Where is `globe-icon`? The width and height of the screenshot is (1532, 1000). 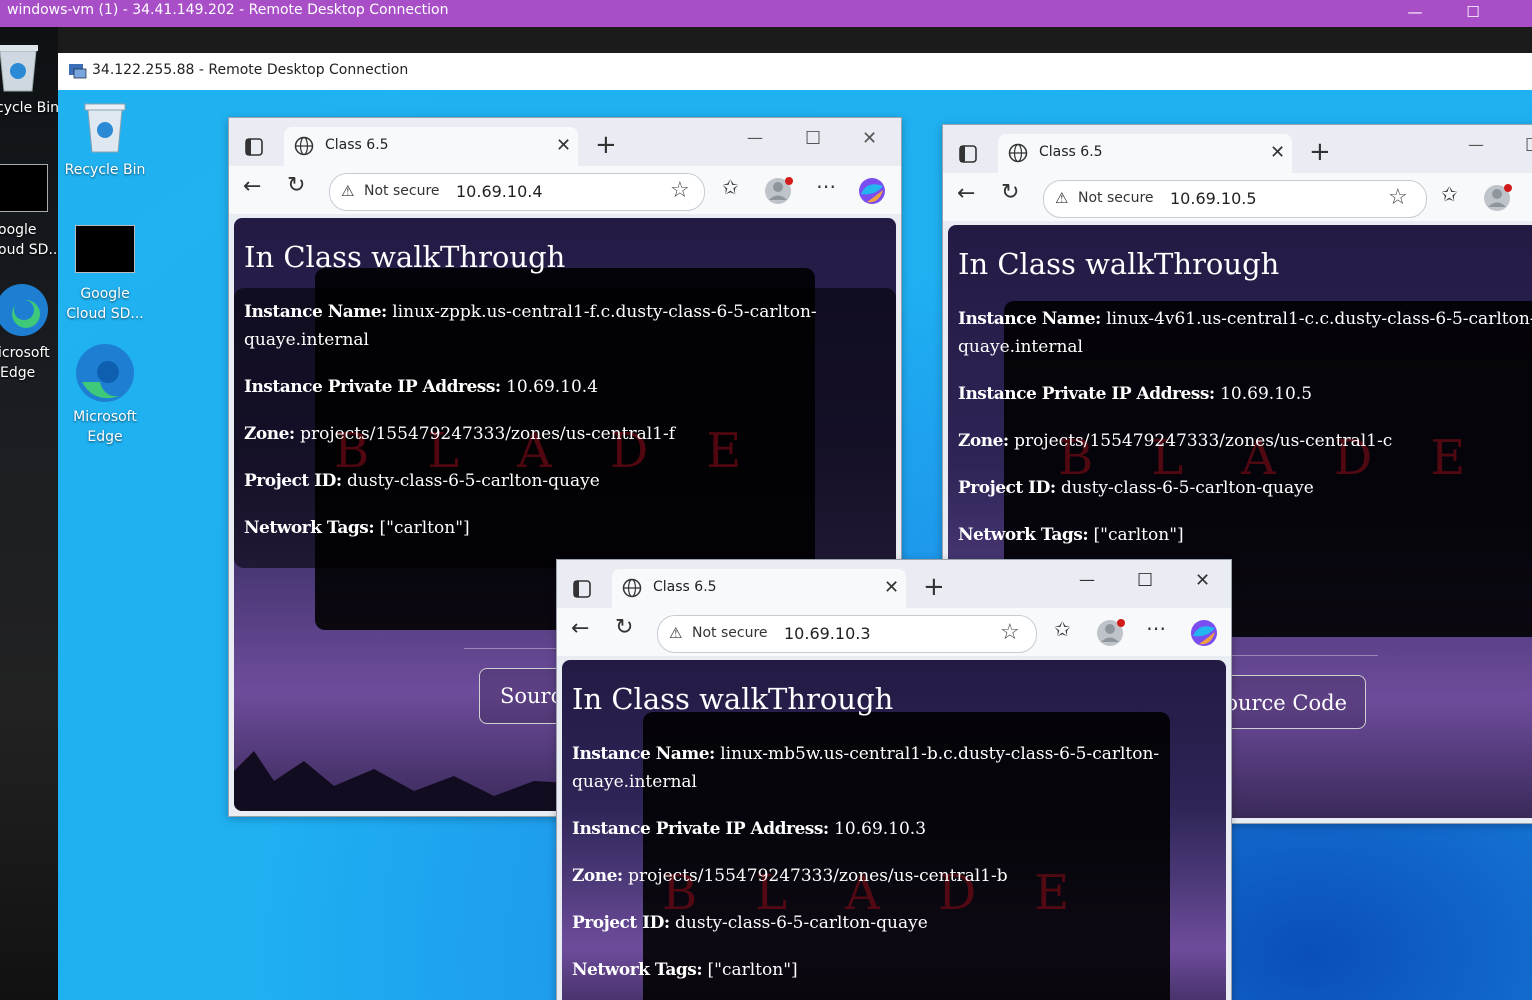
globe-icon is located at coordinates (304, 146).